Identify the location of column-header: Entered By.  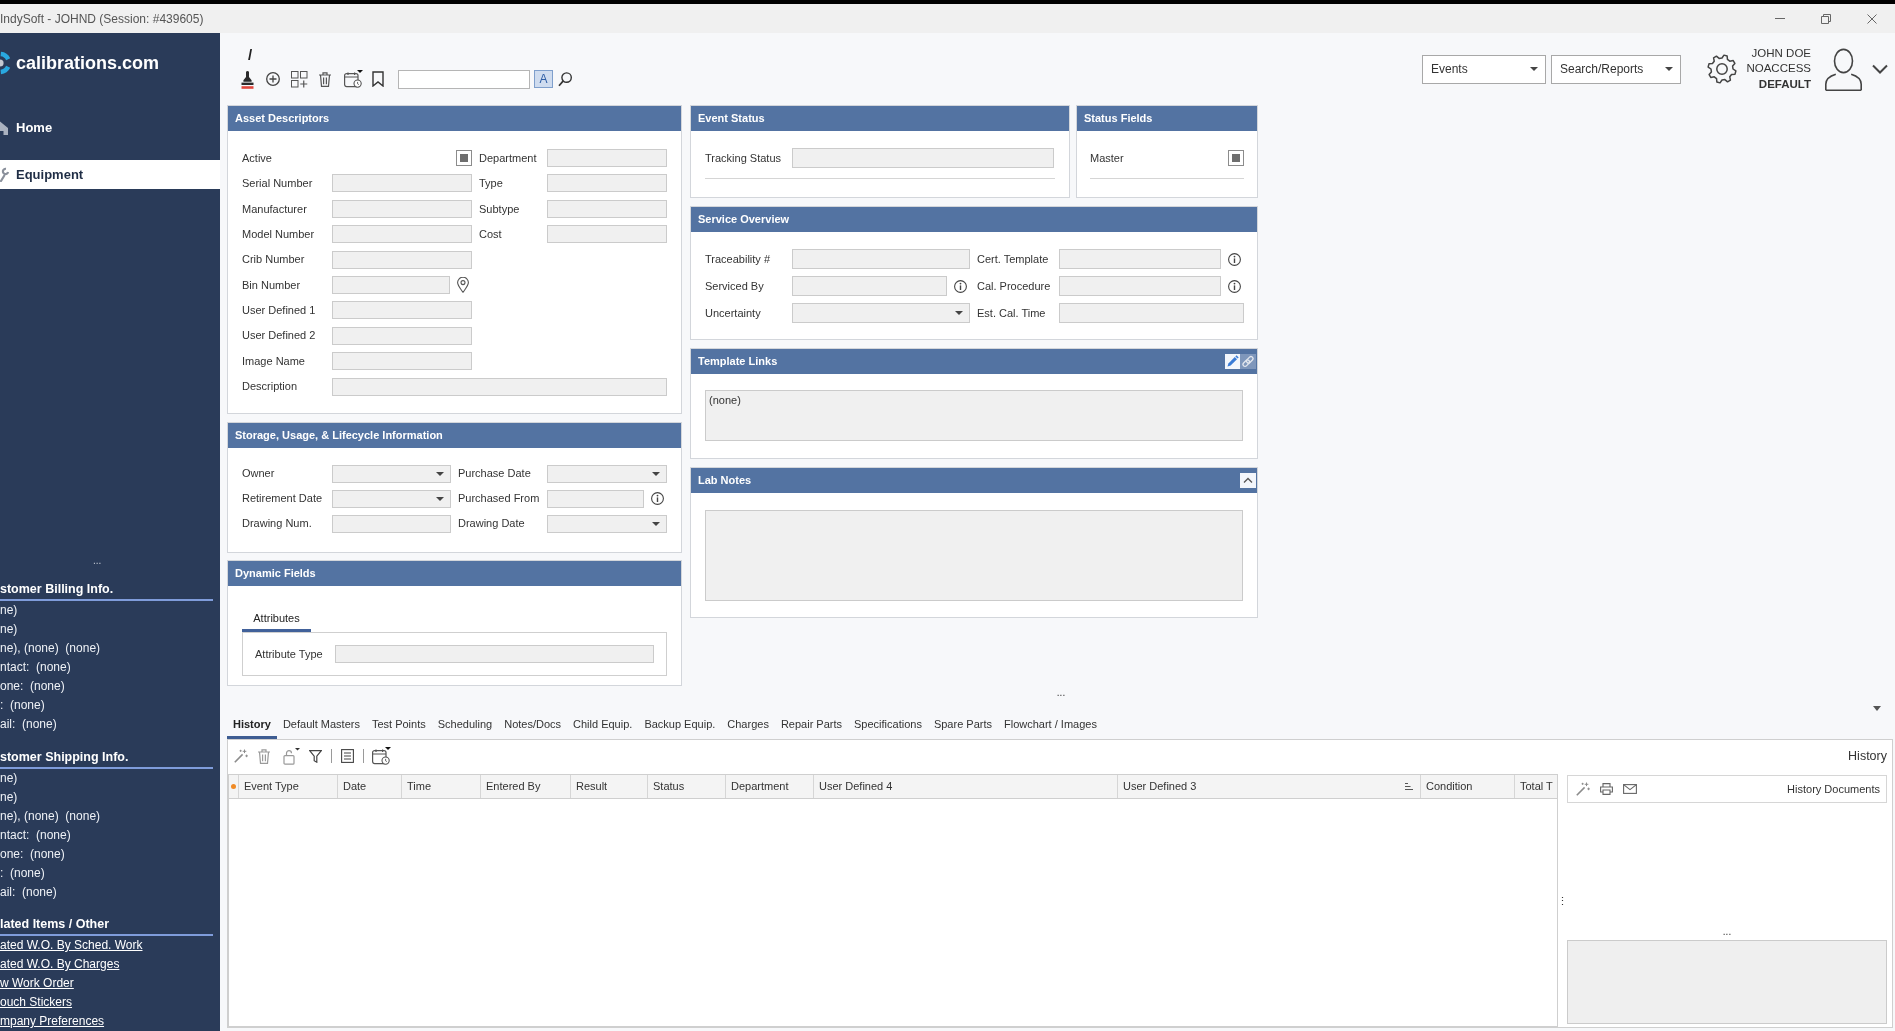
(526, 786).